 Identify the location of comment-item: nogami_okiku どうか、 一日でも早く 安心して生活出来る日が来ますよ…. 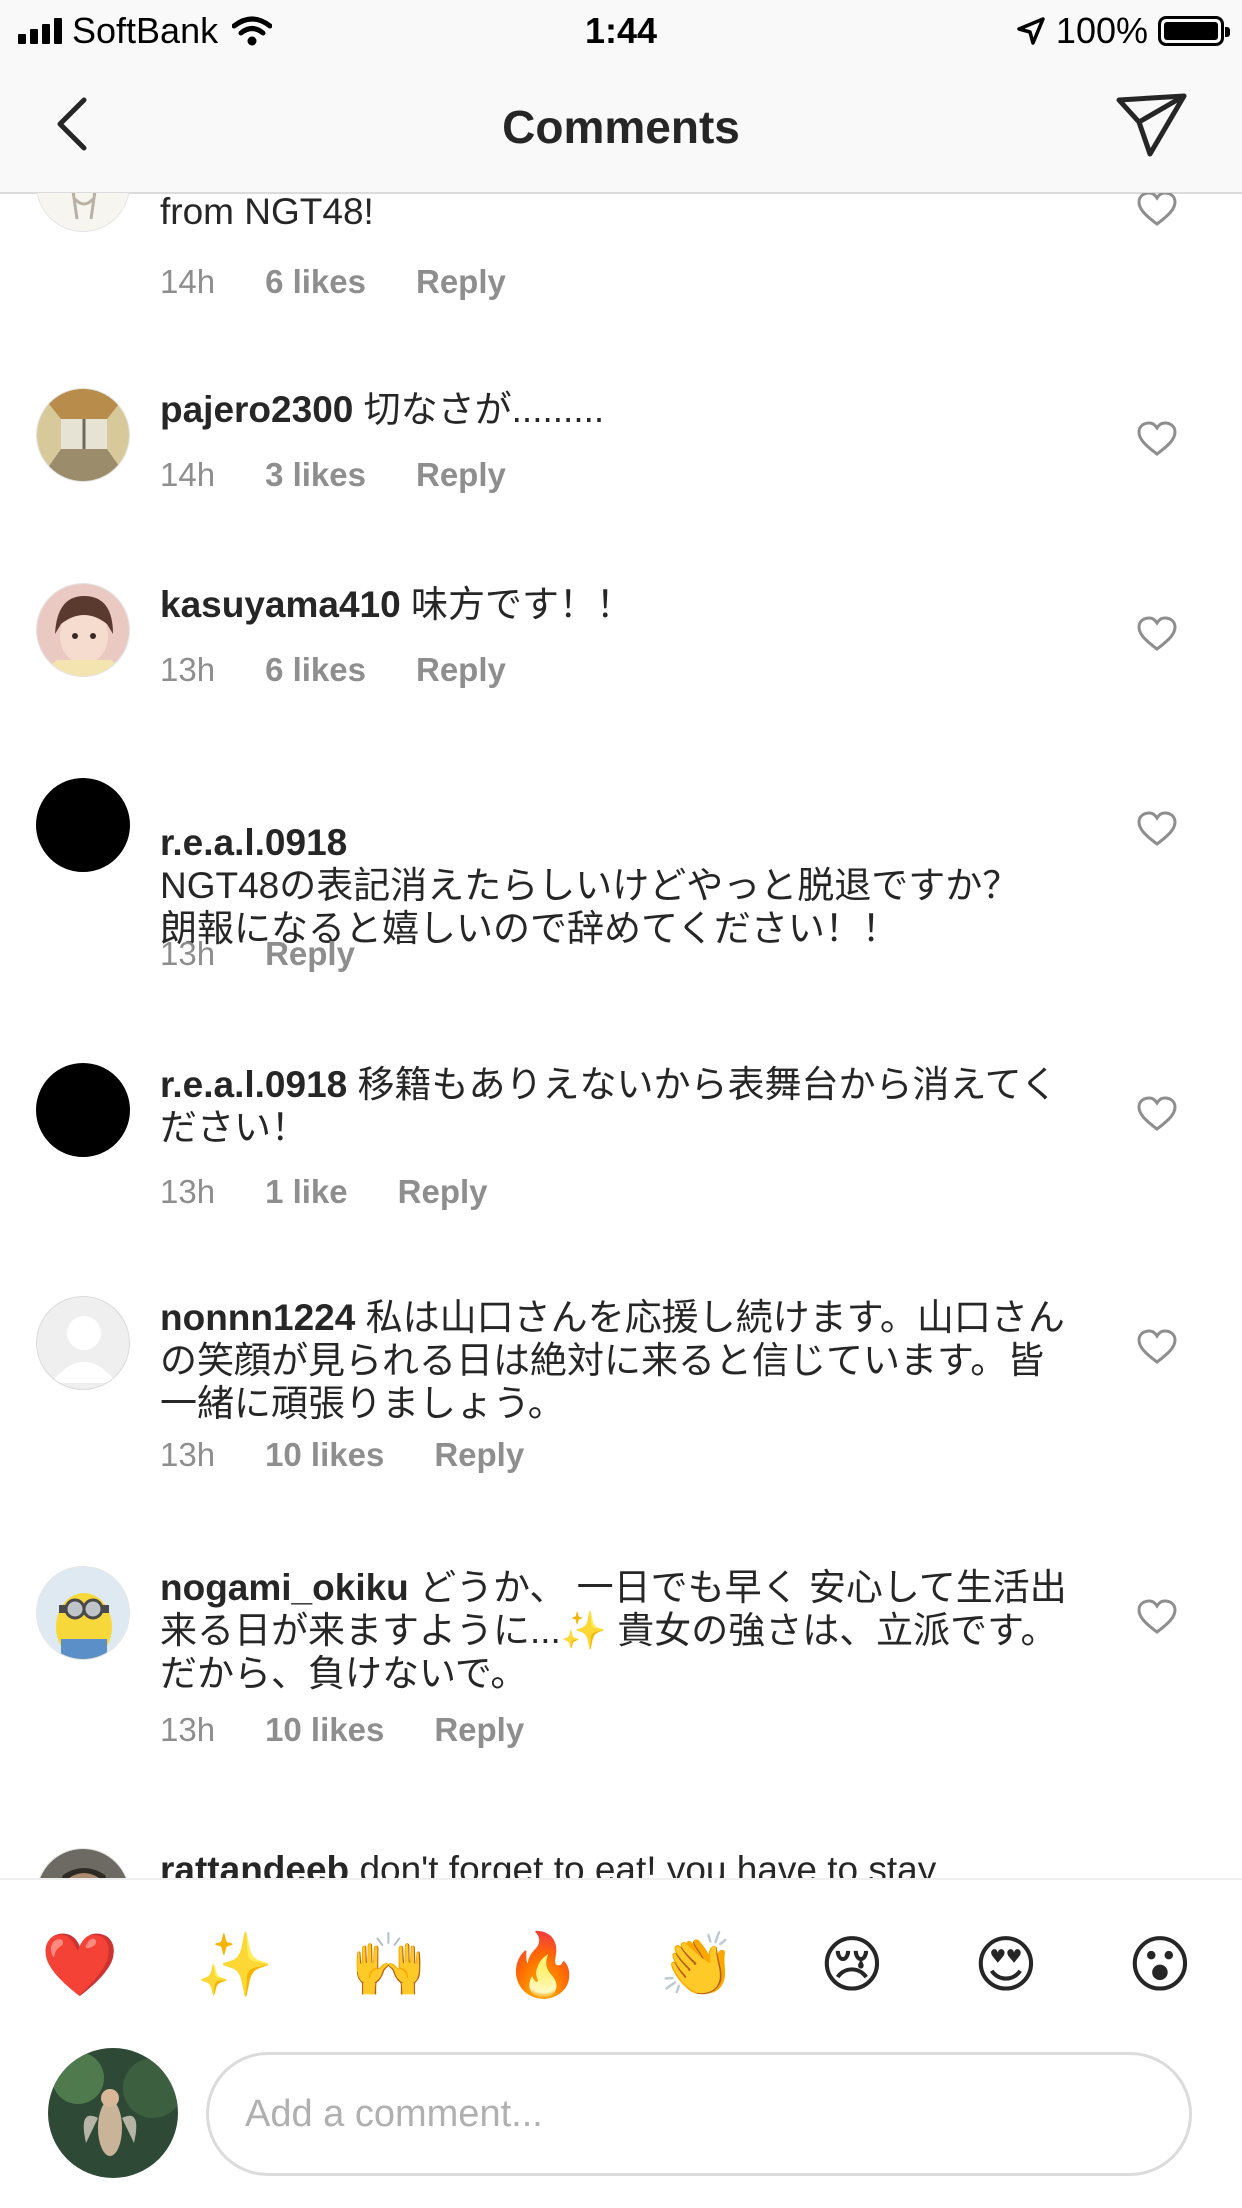
(621, 1696).